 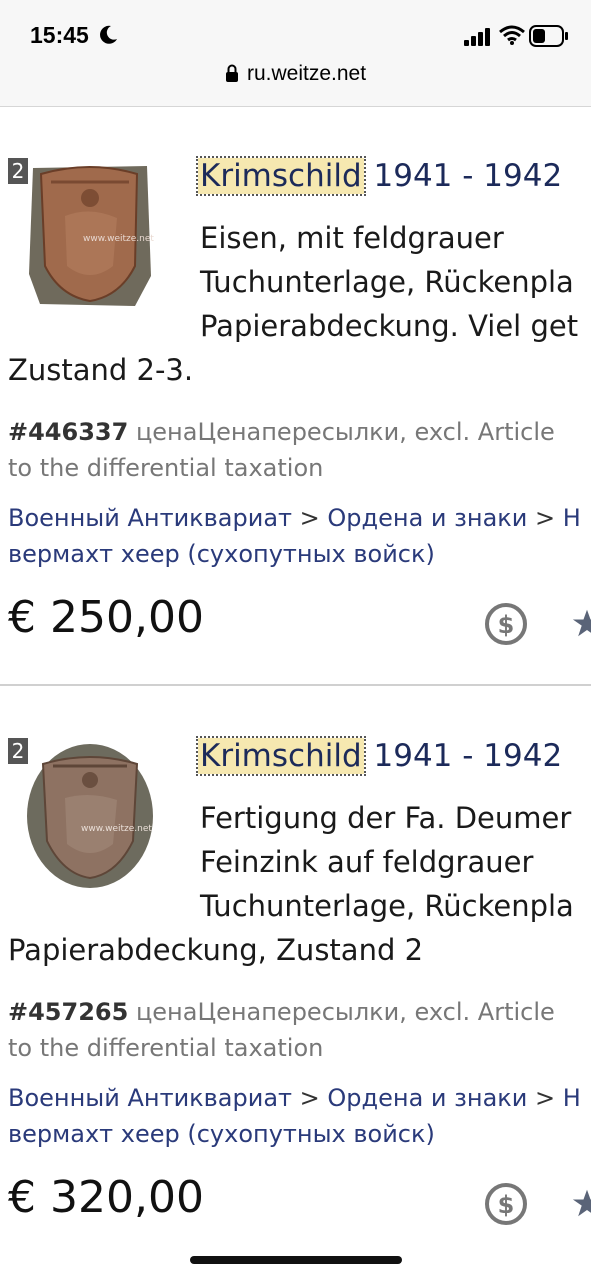 What do you see at coordinates (296, 1260) in the screenshot?
I see `home-indicator` at bounding box center [296, 1260].